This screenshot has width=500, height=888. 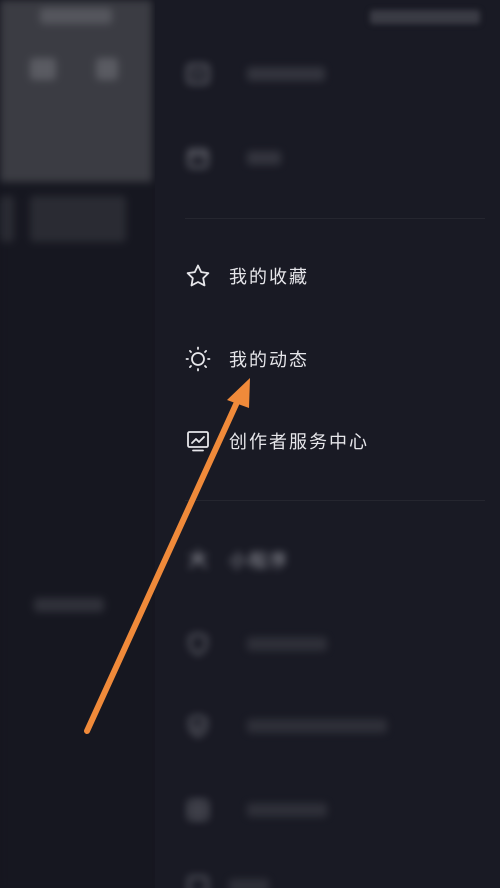 I want to click on menu-item-history, so click(x=255, y=74).